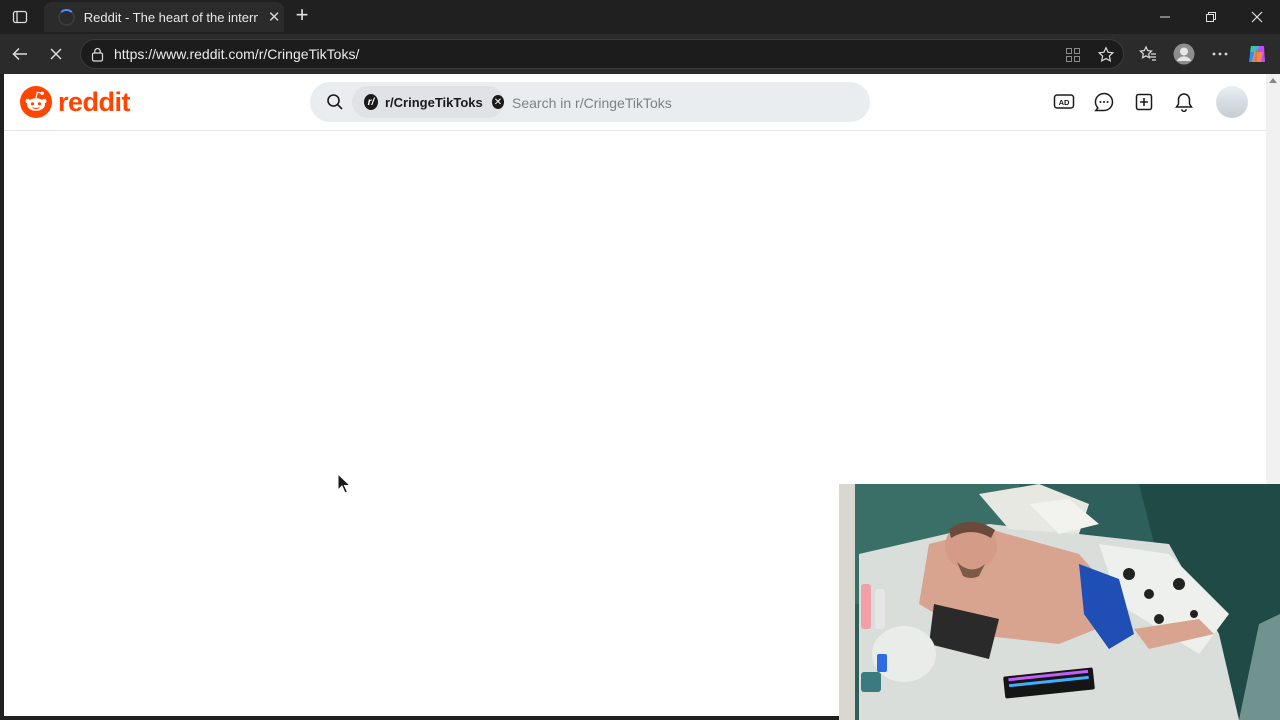  Describe the element at coordinates (1232, 102) in the screenshot. I see `user-avatar` at that location.